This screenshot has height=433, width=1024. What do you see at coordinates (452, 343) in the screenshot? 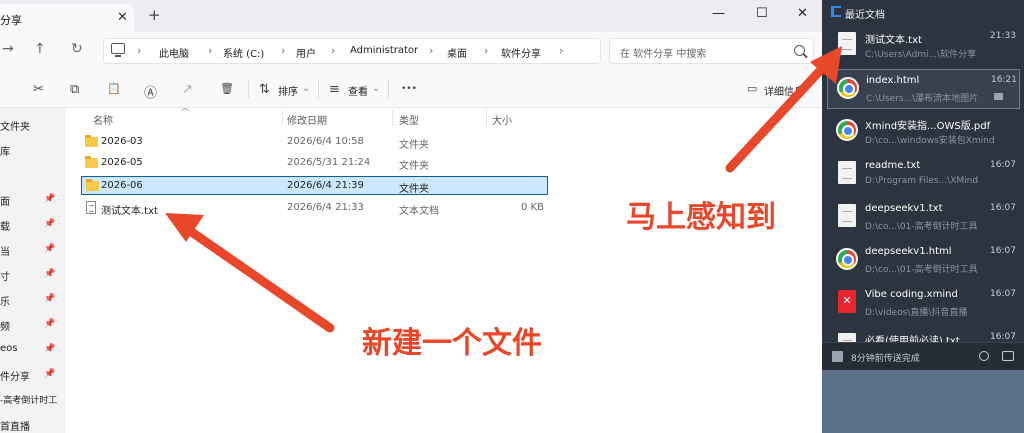
I see `annotation-new-file: 新建一个文件` at bounding box center [452, 343].